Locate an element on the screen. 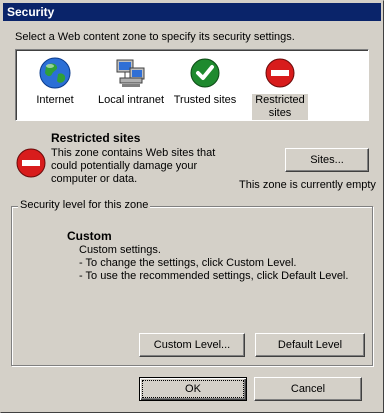  zone-trusted-sites: Trusted sites is located at coordinates (205, 85).